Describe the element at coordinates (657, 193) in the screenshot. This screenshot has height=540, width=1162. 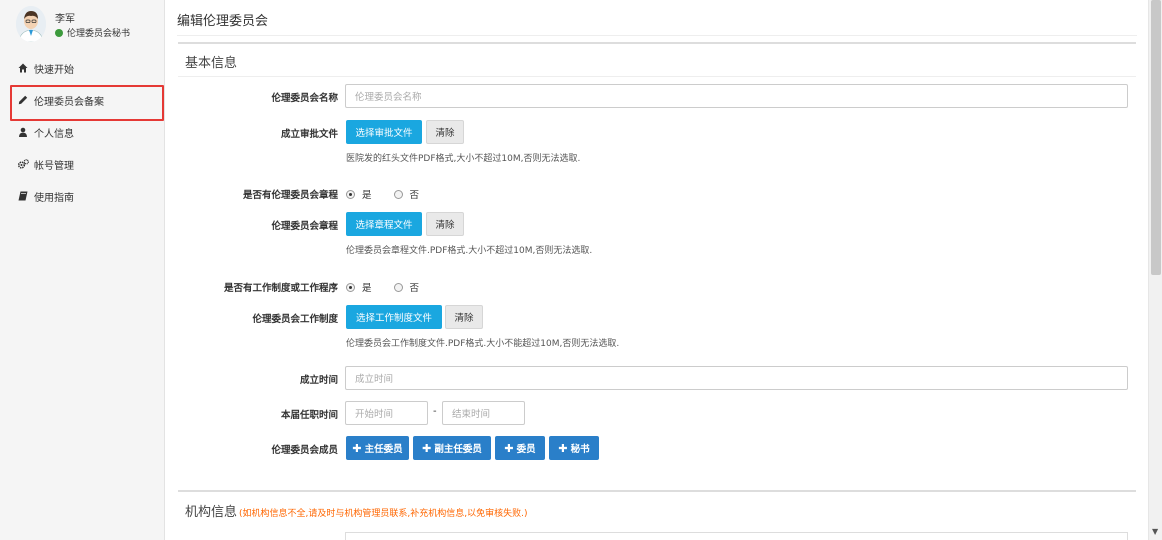
I see `has-charter-row: 是否有伦理委员会章程 是 否` at that location.